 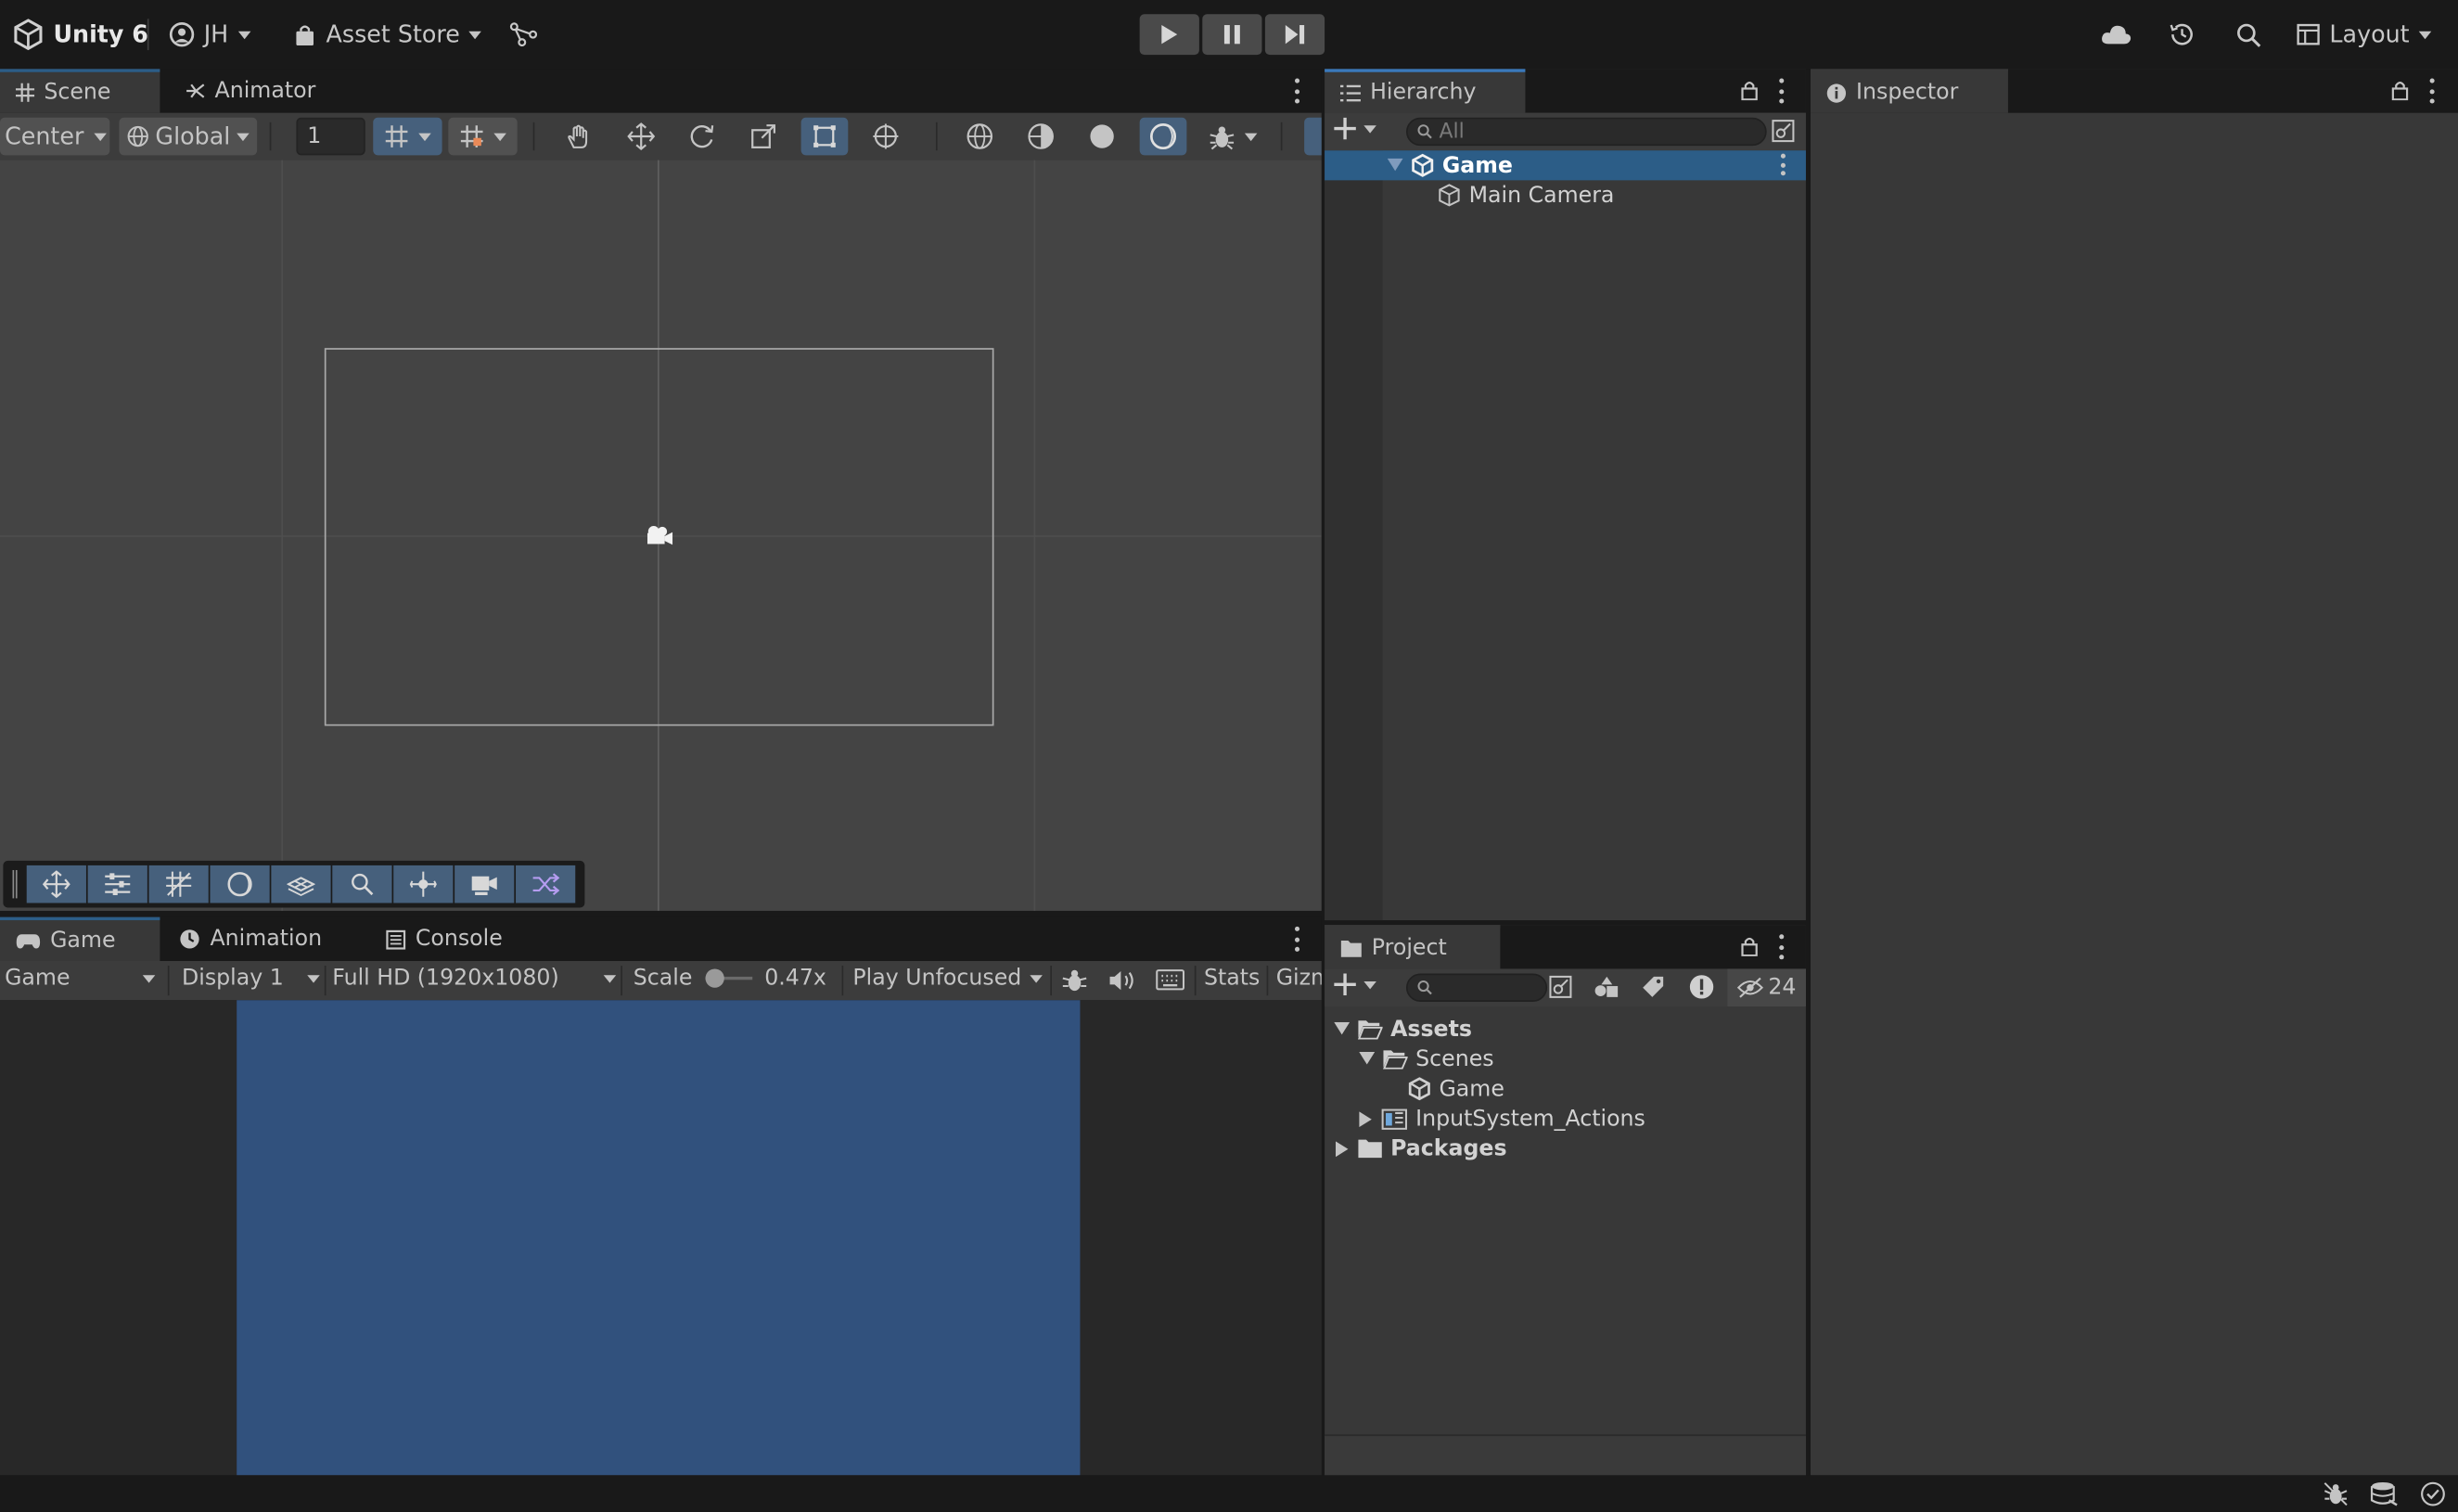 I want to click on unity-logo-button: Unity 6, so click(x=80, y=35).